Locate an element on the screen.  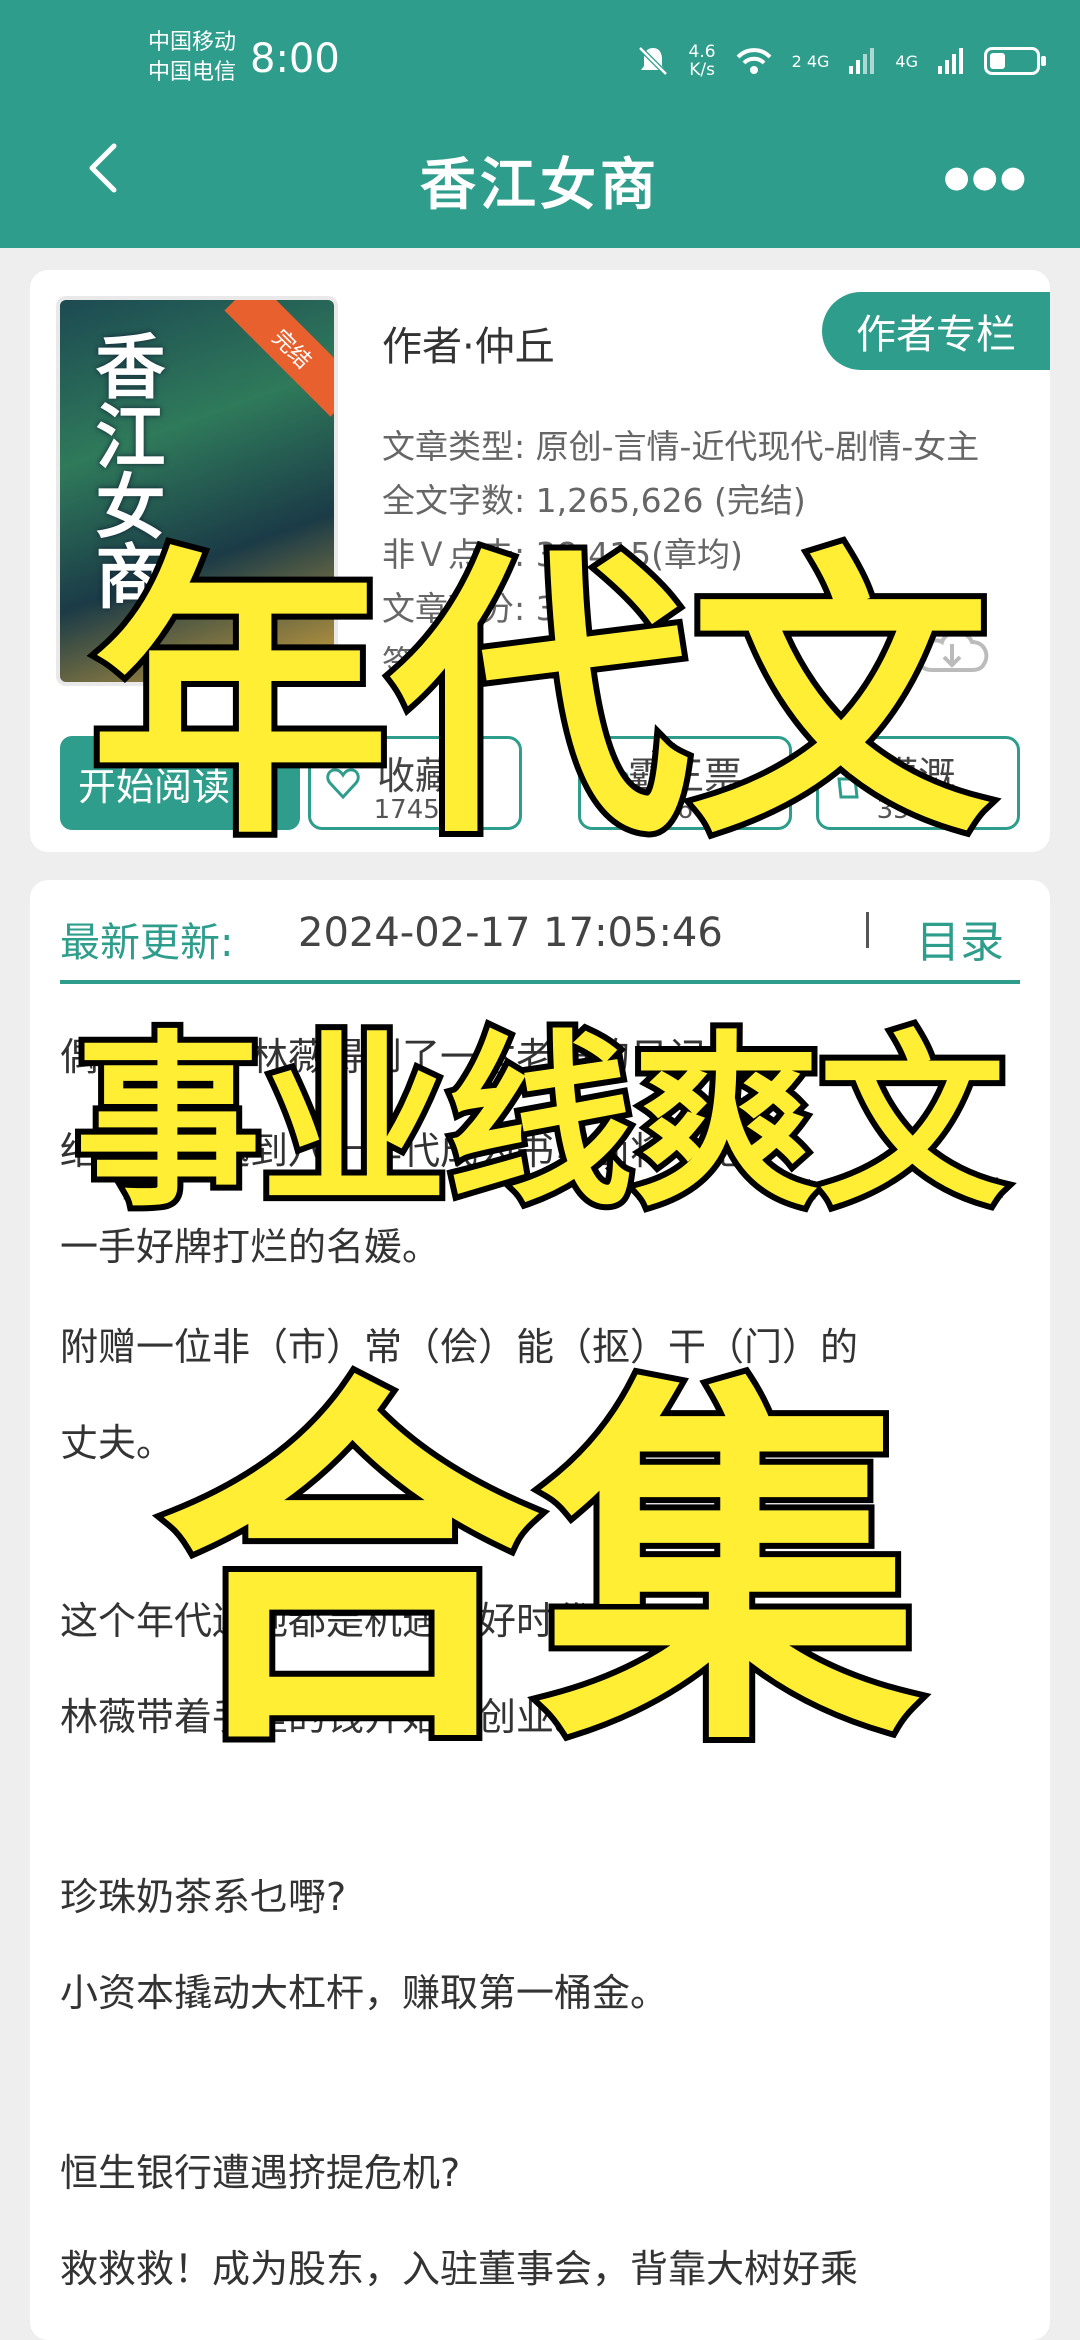
latest-update-label: 最新更新: is located at coordinates (147, 943).